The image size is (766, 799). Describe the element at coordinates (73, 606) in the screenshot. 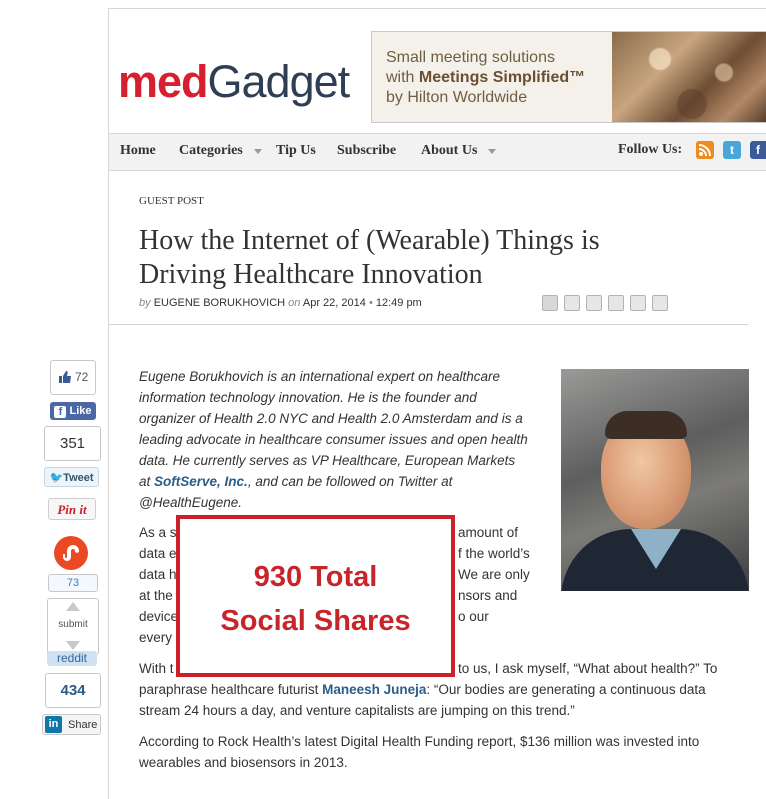

I see `upvote-arrow-icon` at that location.